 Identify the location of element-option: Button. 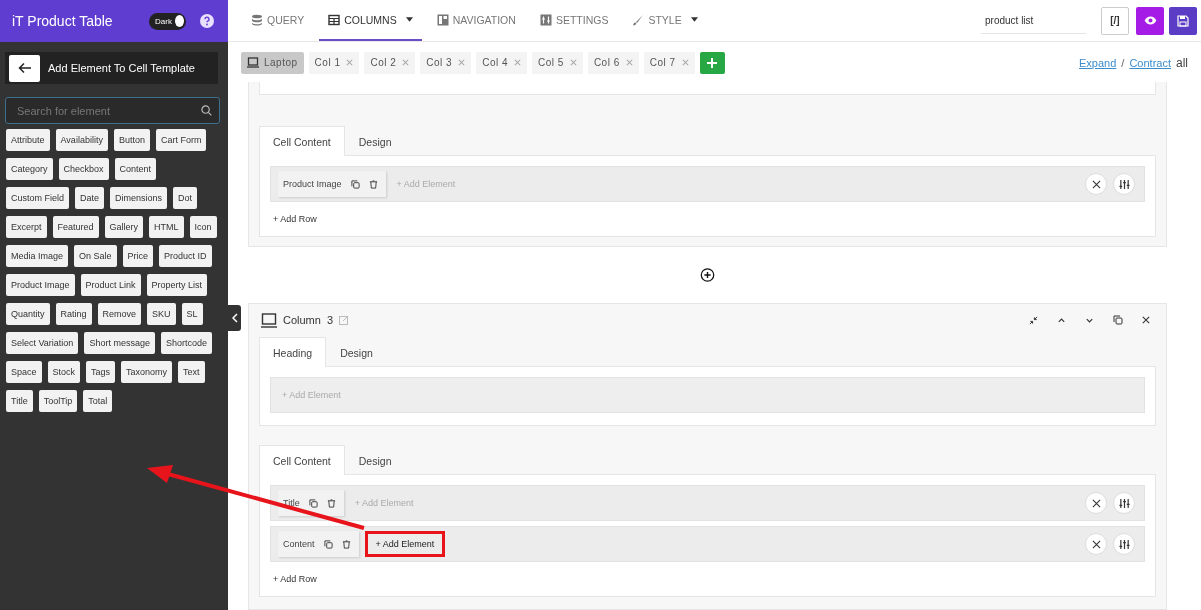
(131, 140).